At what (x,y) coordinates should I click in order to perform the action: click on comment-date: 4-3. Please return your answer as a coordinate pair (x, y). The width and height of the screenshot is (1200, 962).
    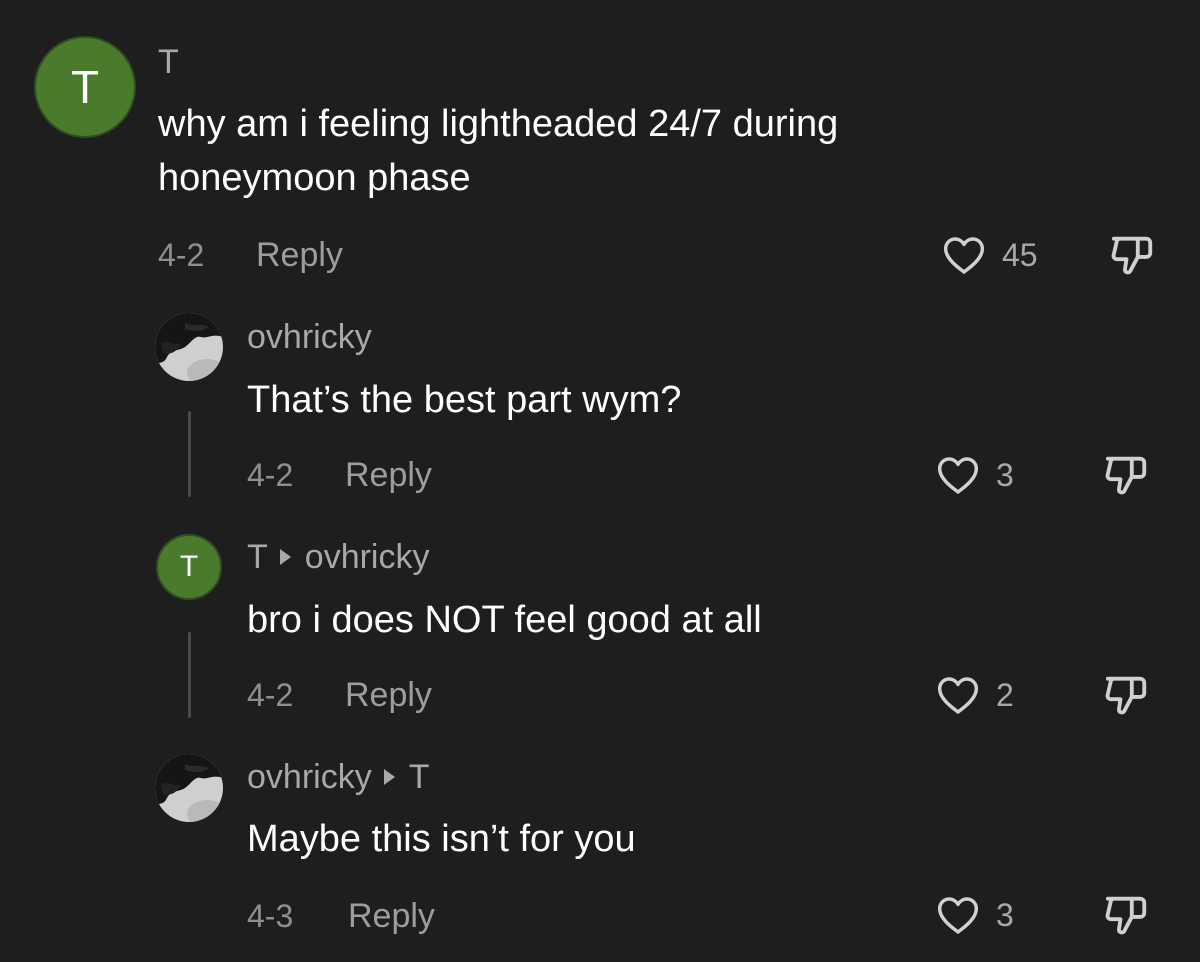
    Looking at the image, I should click on (270, 916).